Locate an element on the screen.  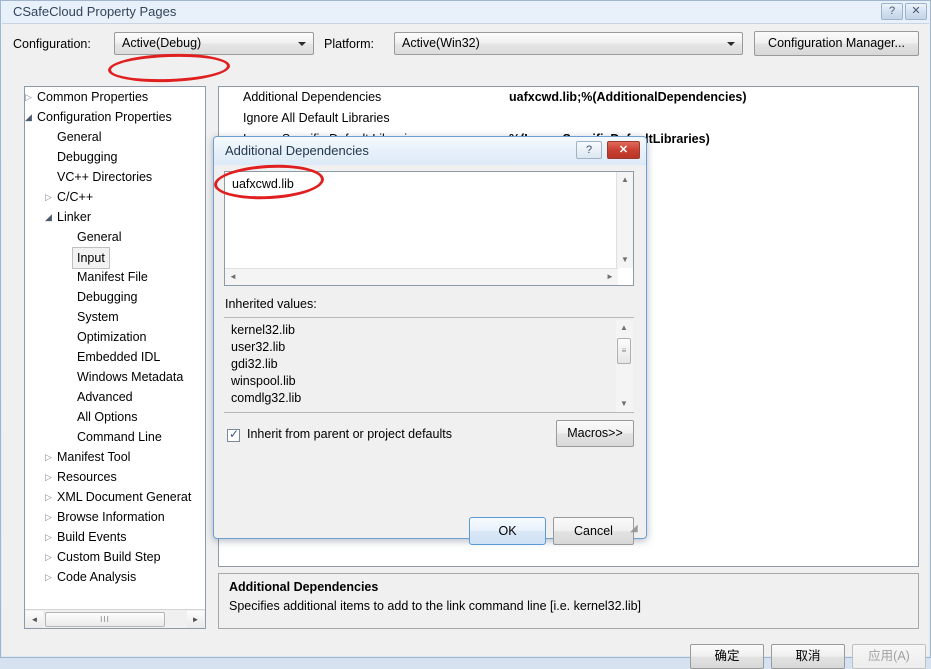
dialog-ok-button: OK is located at coordinates (507, 531).